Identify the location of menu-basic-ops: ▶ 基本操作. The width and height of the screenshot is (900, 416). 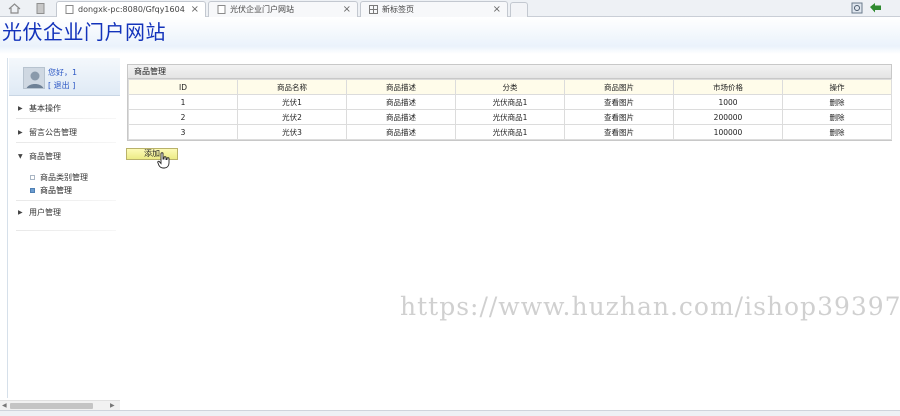
(39, 108).